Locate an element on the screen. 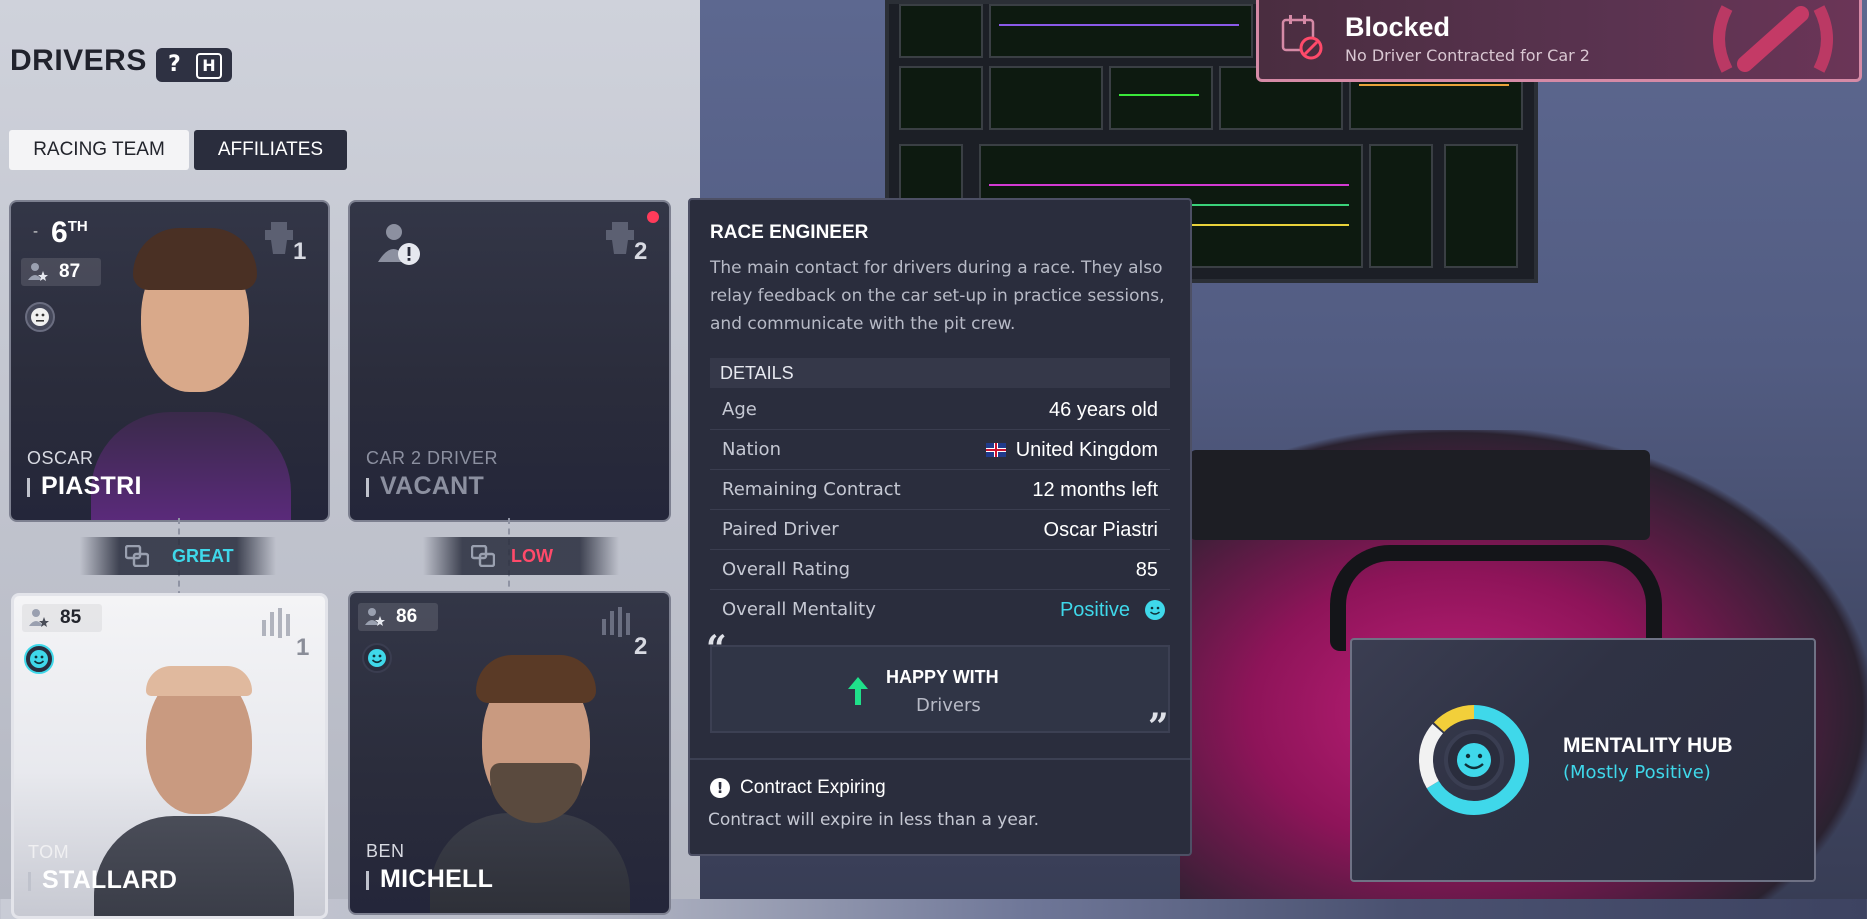 The image size is (1867, 919). last-name: STALLARD is located at coordinates (102, 880).